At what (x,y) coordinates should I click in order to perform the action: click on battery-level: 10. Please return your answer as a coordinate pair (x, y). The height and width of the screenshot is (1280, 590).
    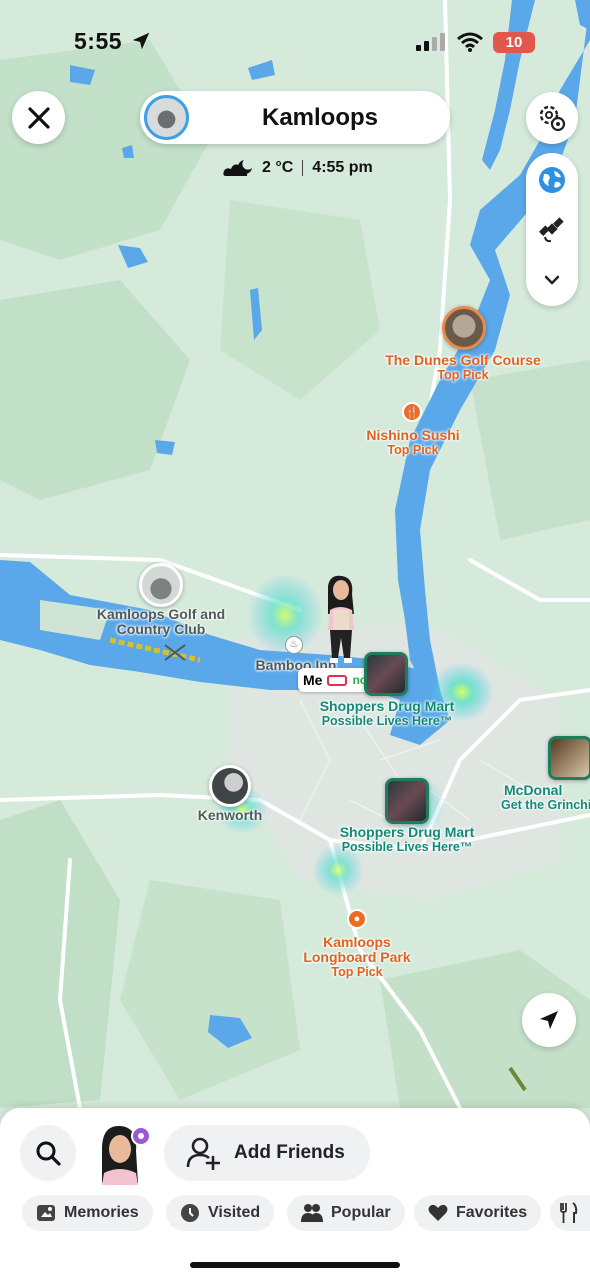
    Looking at the image, I should click on (514, 42).